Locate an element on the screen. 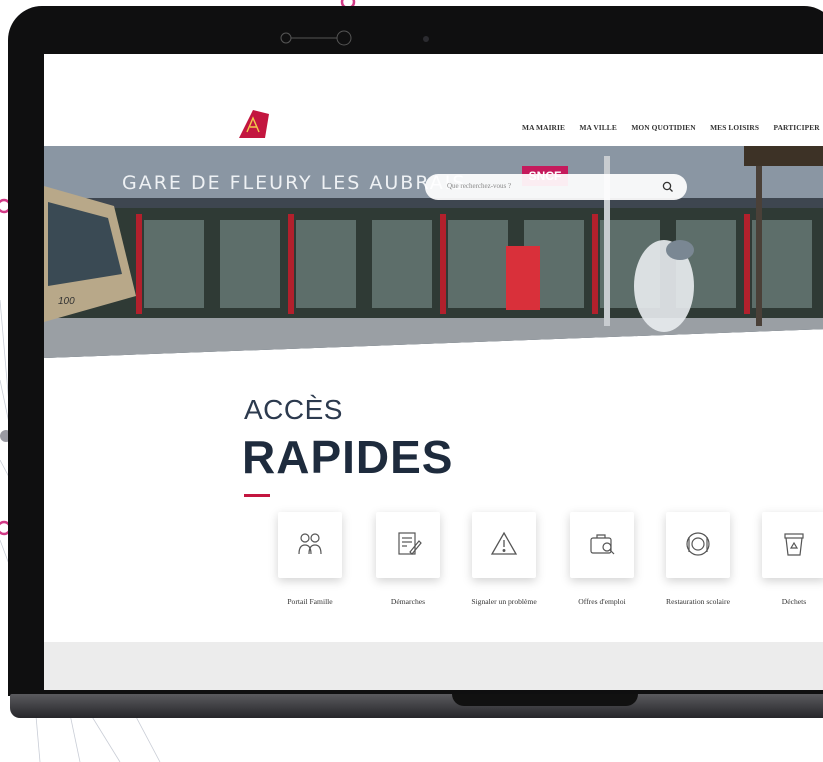 This screenshot has height=762, width=823. tile-label: Déchets is located at coordinates (784, 601).